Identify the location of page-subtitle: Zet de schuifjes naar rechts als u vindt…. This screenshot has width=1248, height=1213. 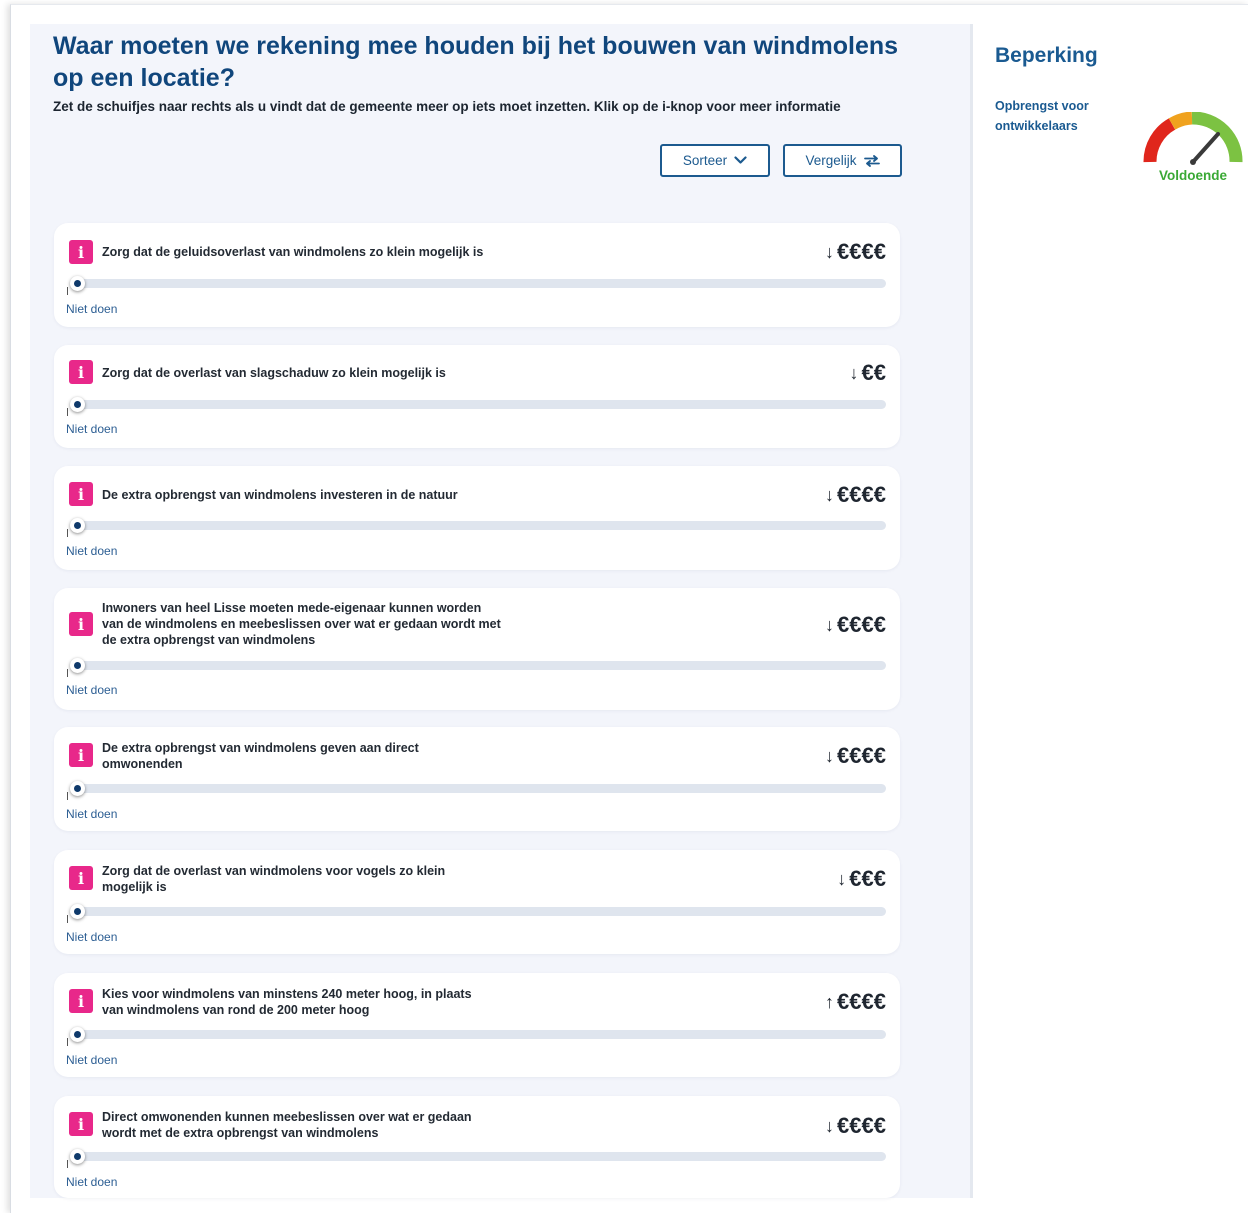
(447, 106).